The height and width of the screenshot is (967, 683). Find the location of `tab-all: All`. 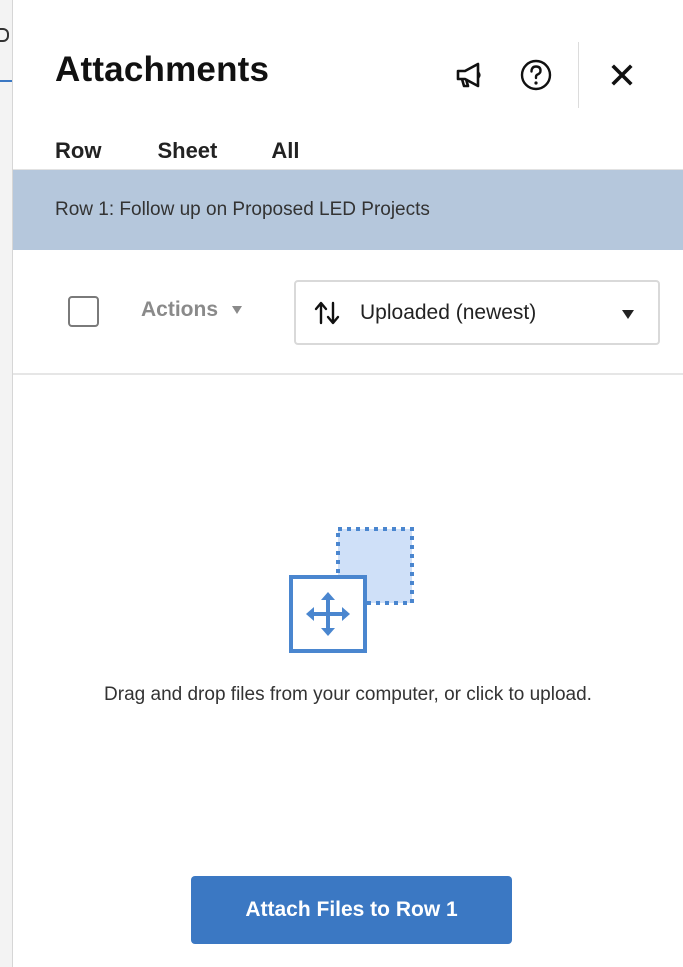

tab-all: All is located at coordinates (285, 155).